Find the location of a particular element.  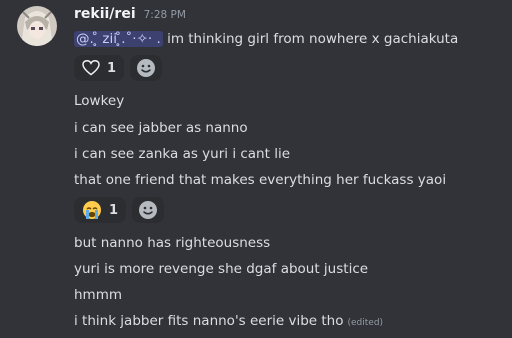

edited-label: (edited) is located at coordinates (365, 323).